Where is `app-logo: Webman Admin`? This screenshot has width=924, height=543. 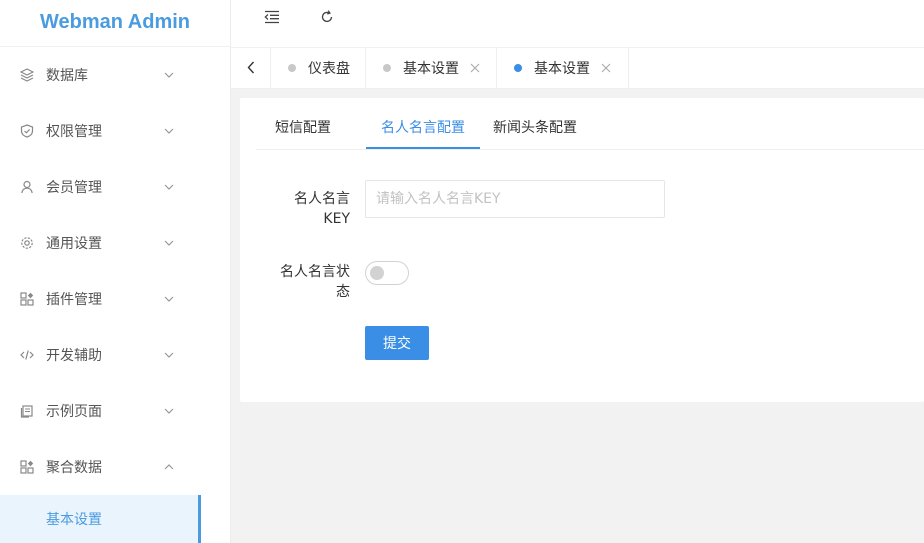 app-logo: Webman Admin is located at coordinates (115, 23).